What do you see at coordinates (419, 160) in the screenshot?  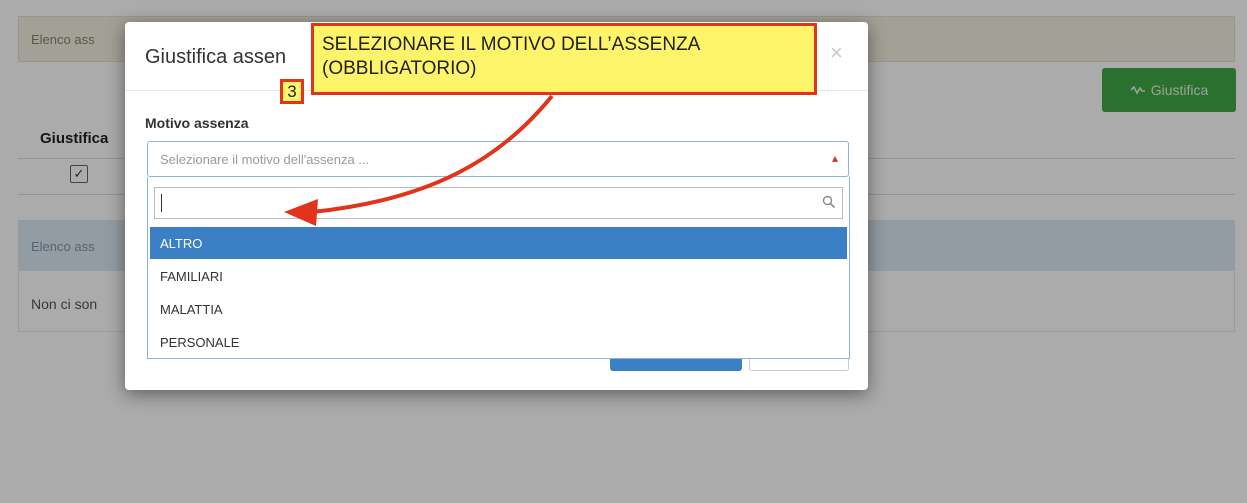 I see `annotation-arrow` at bounding box center [419, 160].